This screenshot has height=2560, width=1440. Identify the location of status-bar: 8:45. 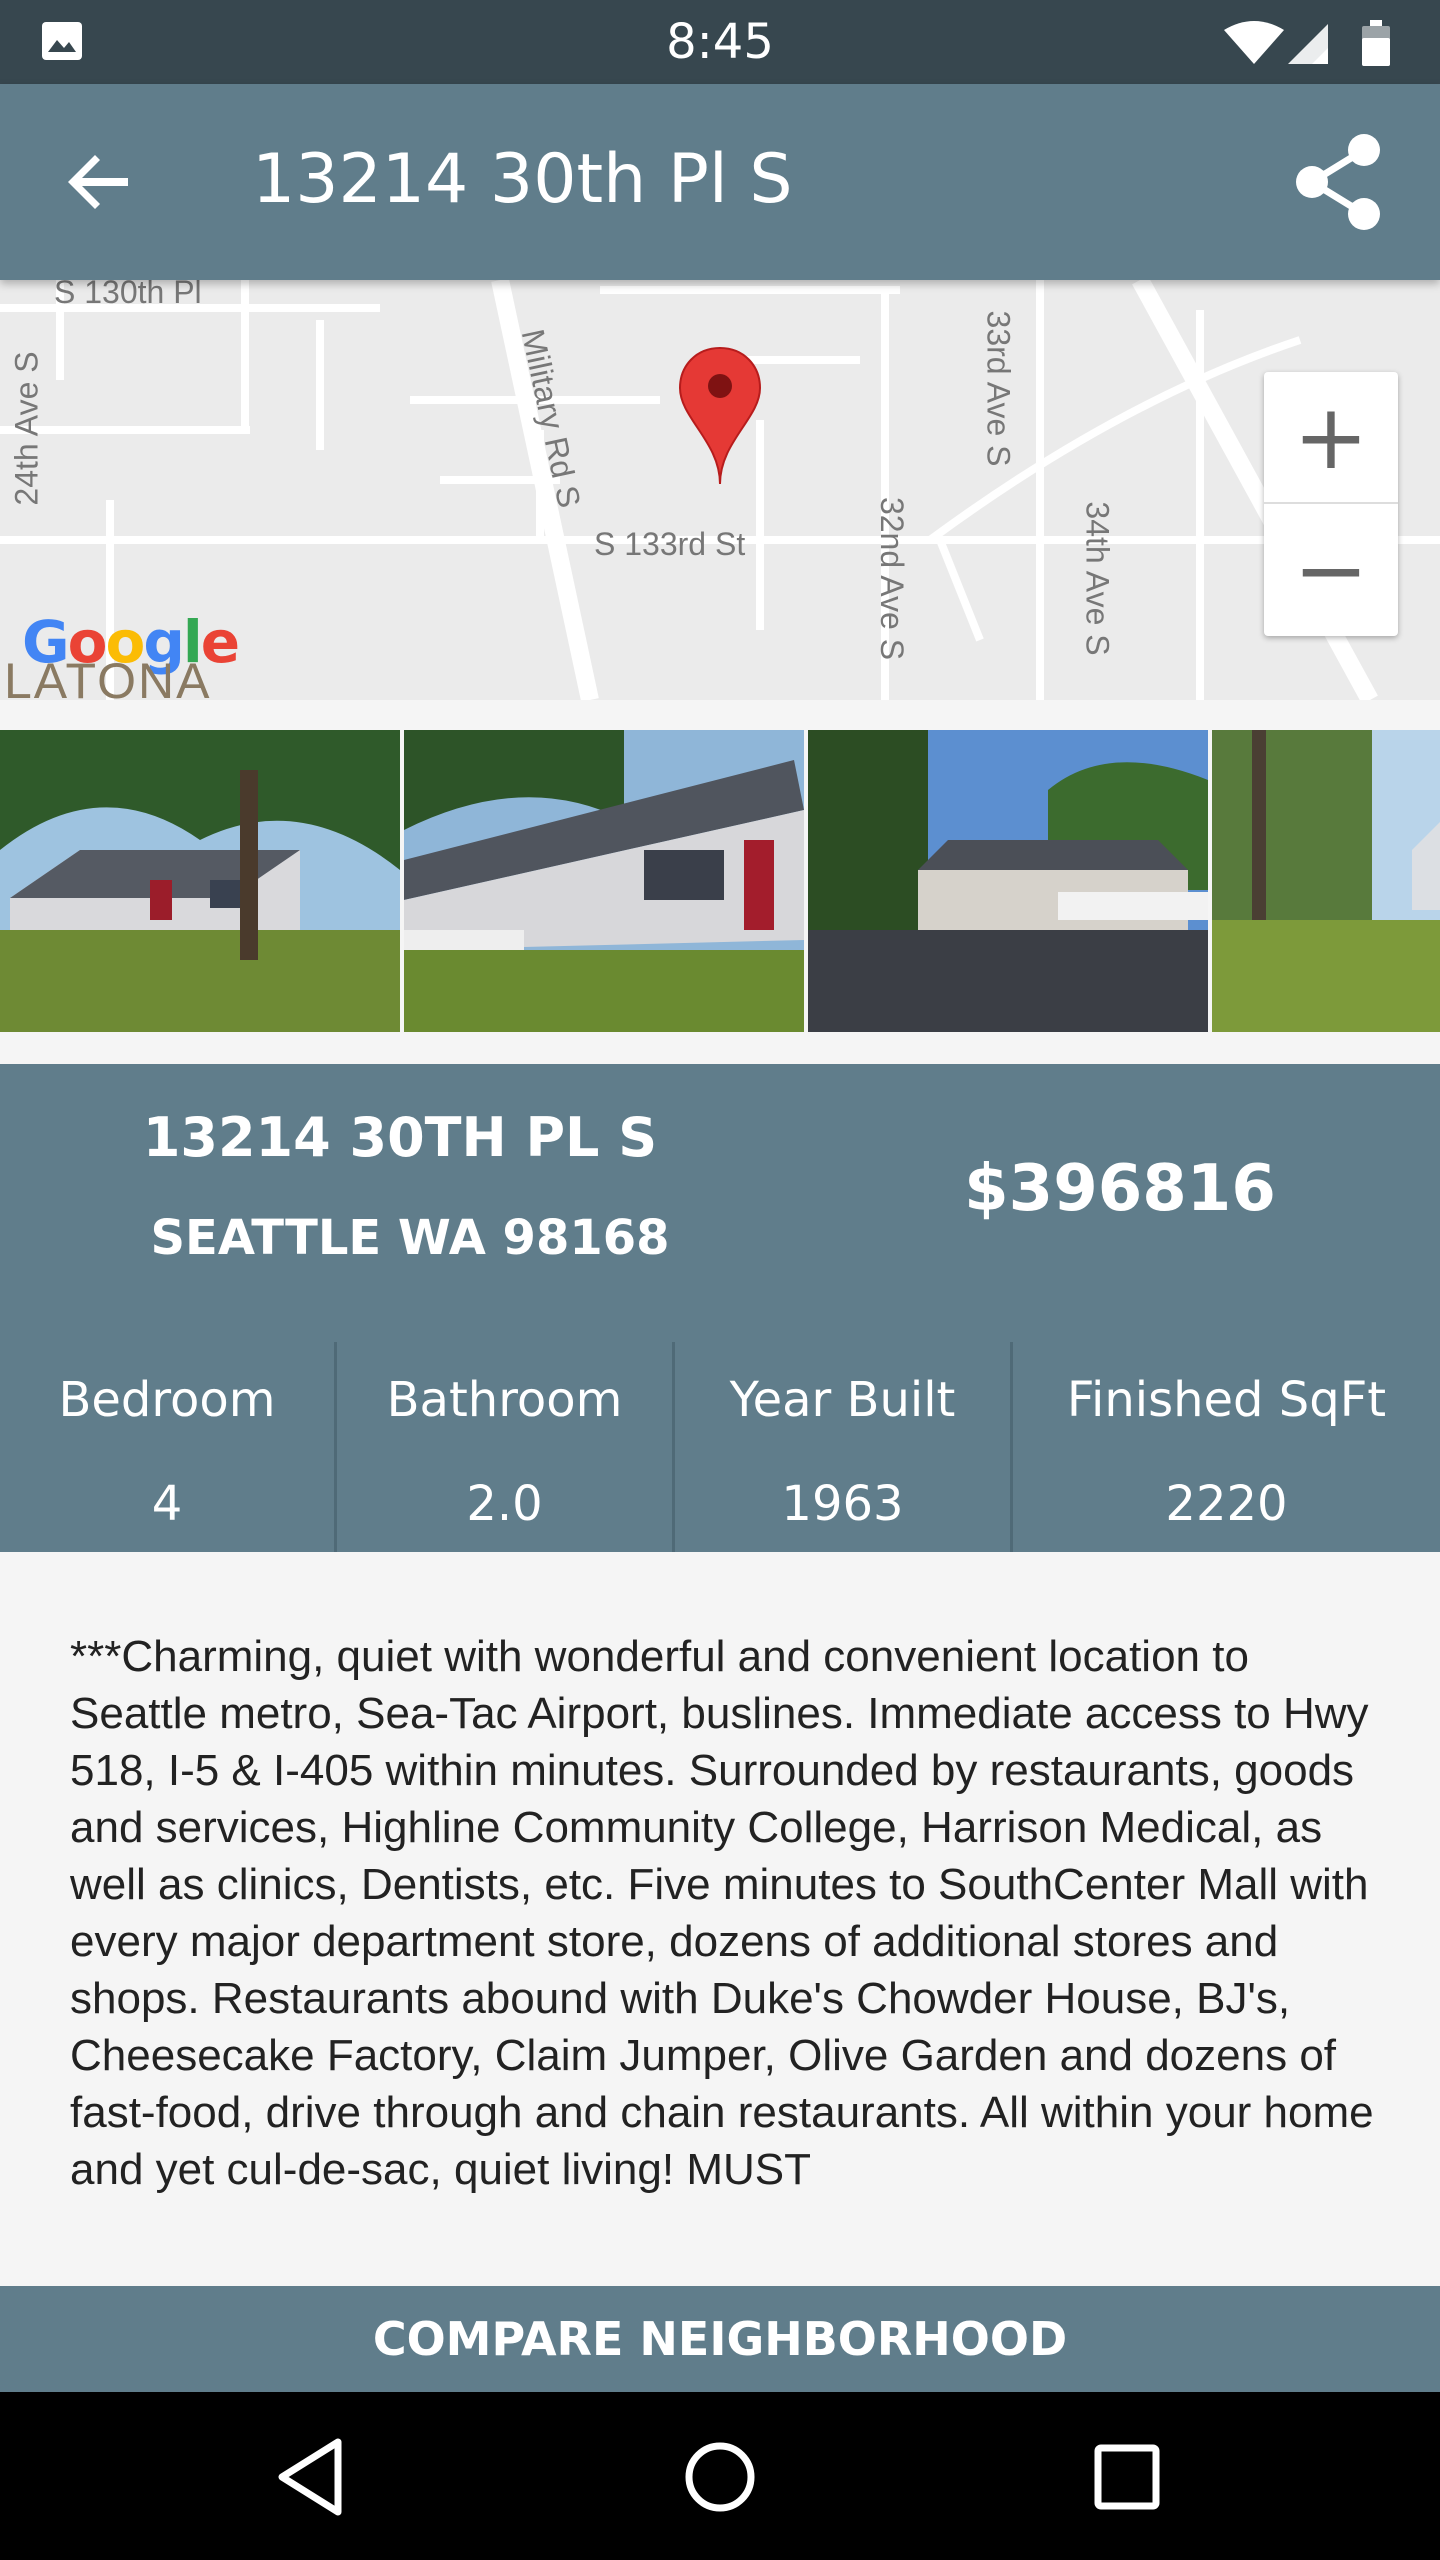
(720, 42).